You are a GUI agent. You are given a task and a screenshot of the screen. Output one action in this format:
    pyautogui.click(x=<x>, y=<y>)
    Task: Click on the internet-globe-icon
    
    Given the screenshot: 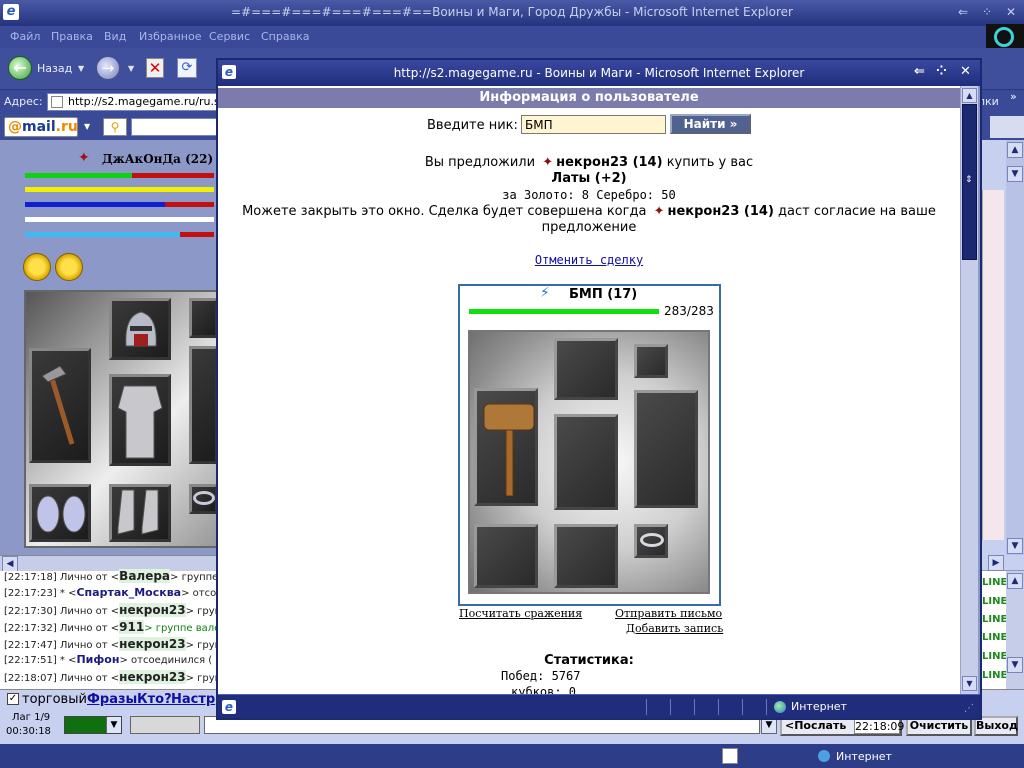 What is the action you would take?
    pyautogui.click(x=824, y=756)
    